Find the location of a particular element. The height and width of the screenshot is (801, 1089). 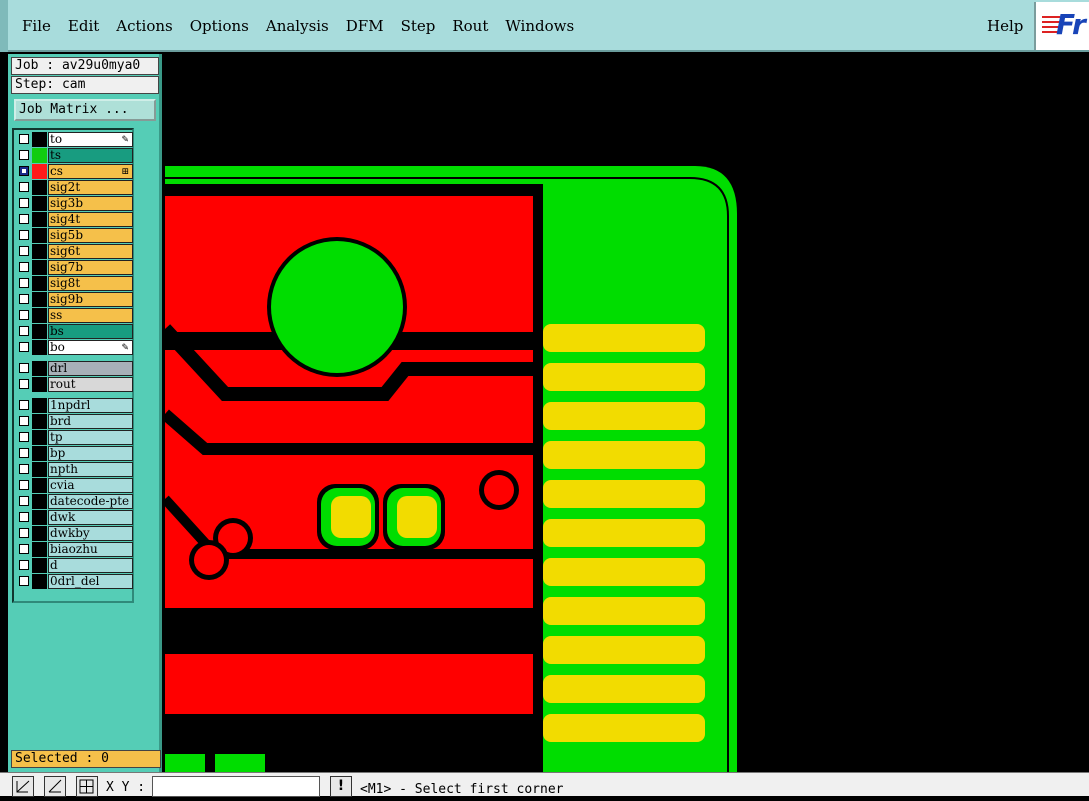

layer-row: sig3b is located at coordinates (74, 203).